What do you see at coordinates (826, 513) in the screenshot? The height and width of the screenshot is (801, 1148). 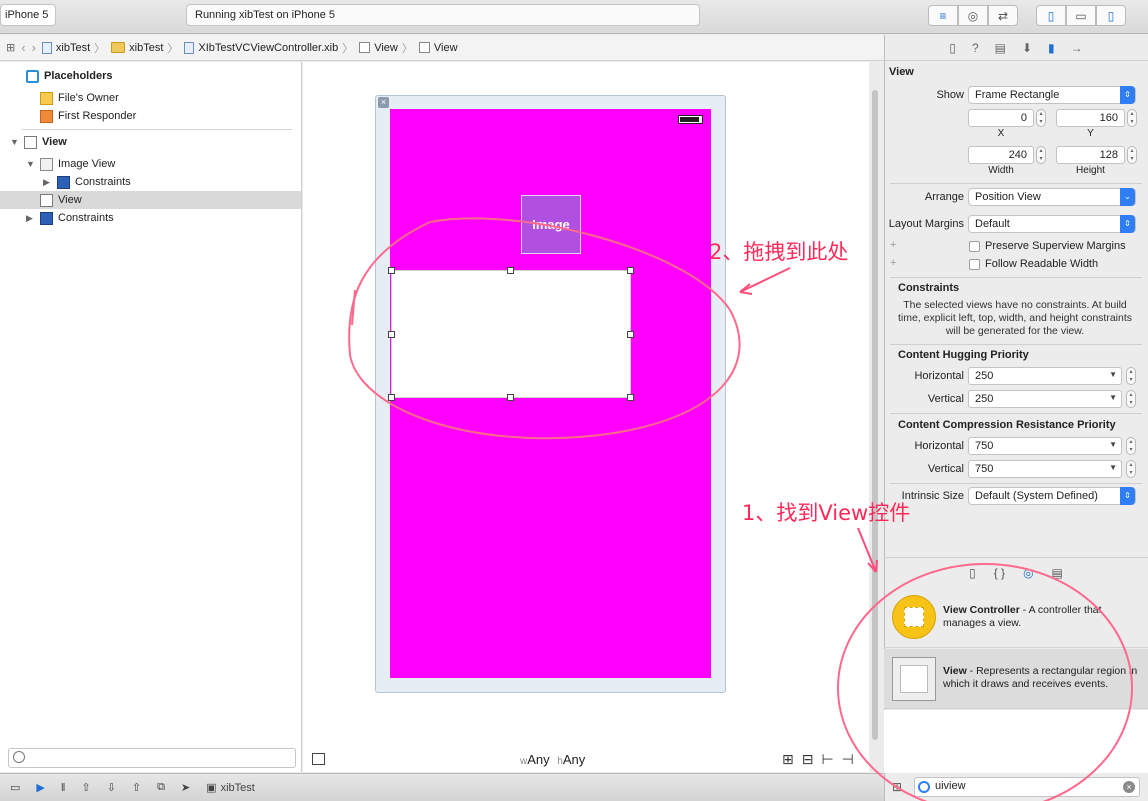 I see `annotation-step-1: 1、找到View控件` at bounding box center [826, 513].